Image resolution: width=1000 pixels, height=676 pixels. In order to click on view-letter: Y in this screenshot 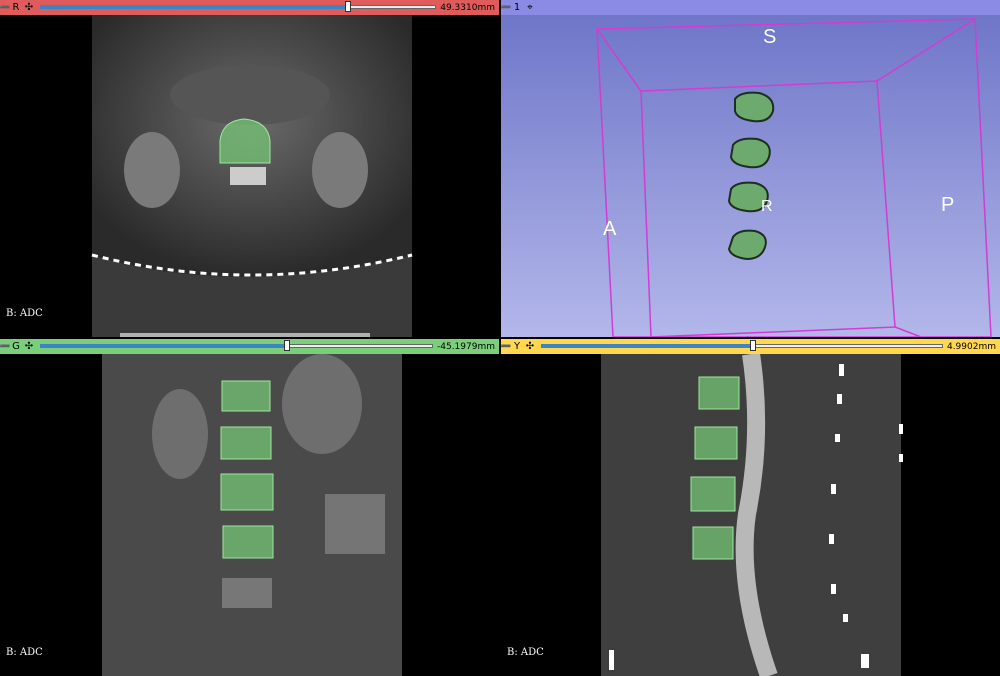, I will do `click(517, 346)`.